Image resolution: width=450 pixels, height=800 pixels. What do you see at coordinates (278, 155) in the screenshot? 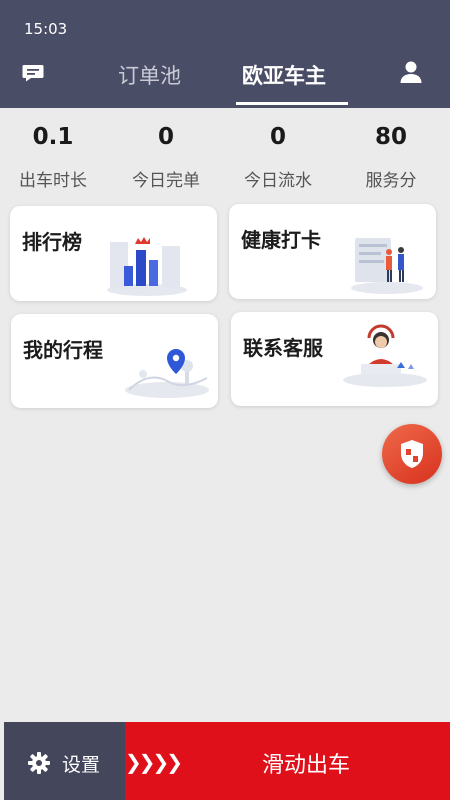
I see `stat-turnover: 0 今日流水` at bounding box center [278, 155].